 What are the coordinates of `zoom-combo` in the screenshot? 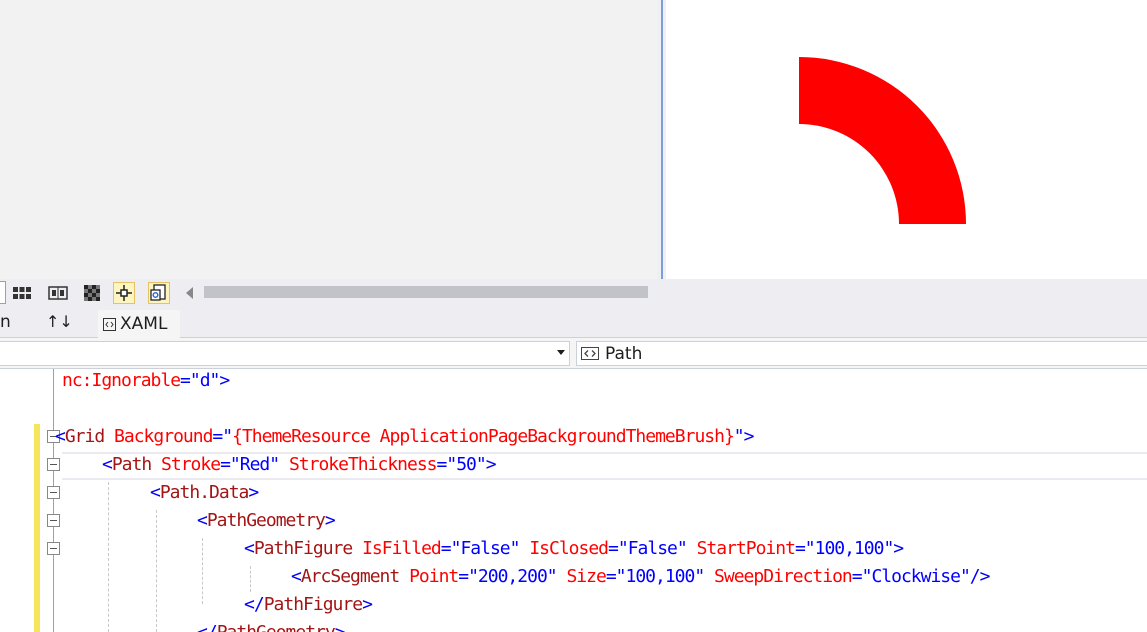 It's located at (3, 292).